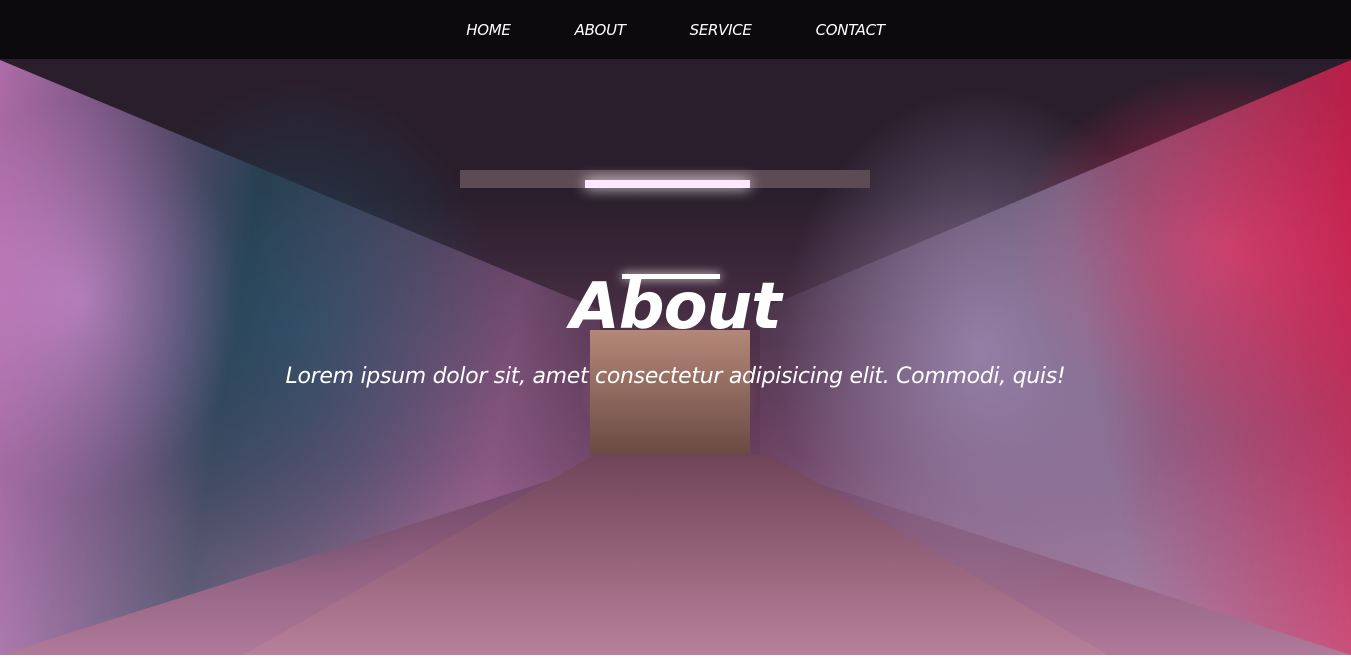 This screenshot has height=658, width=1351. I want to click on nav-home: HOME, so click(488, 30).